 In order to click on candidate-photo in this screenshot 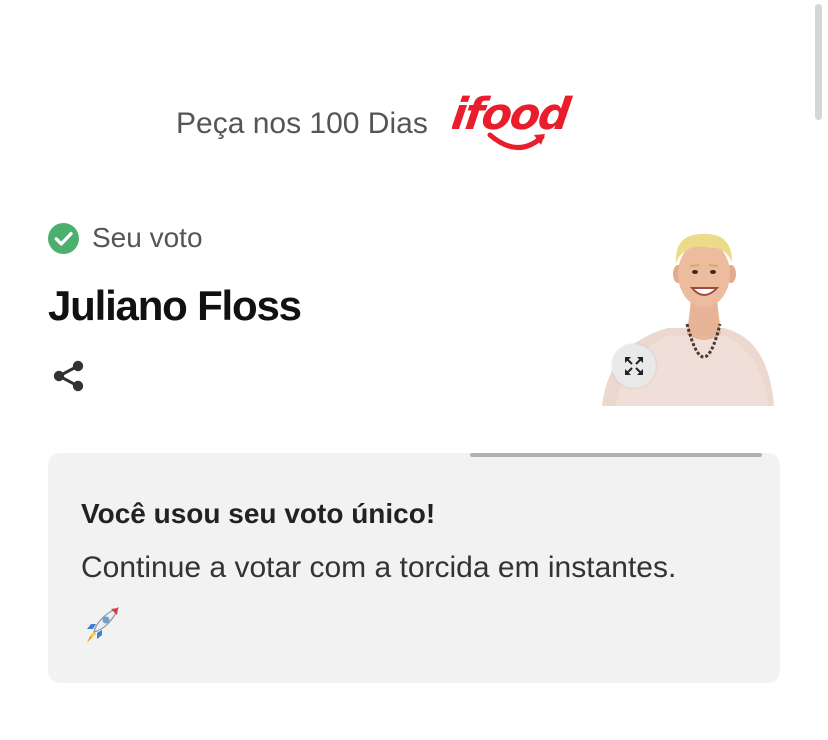, I will do `click(688, 314)`.